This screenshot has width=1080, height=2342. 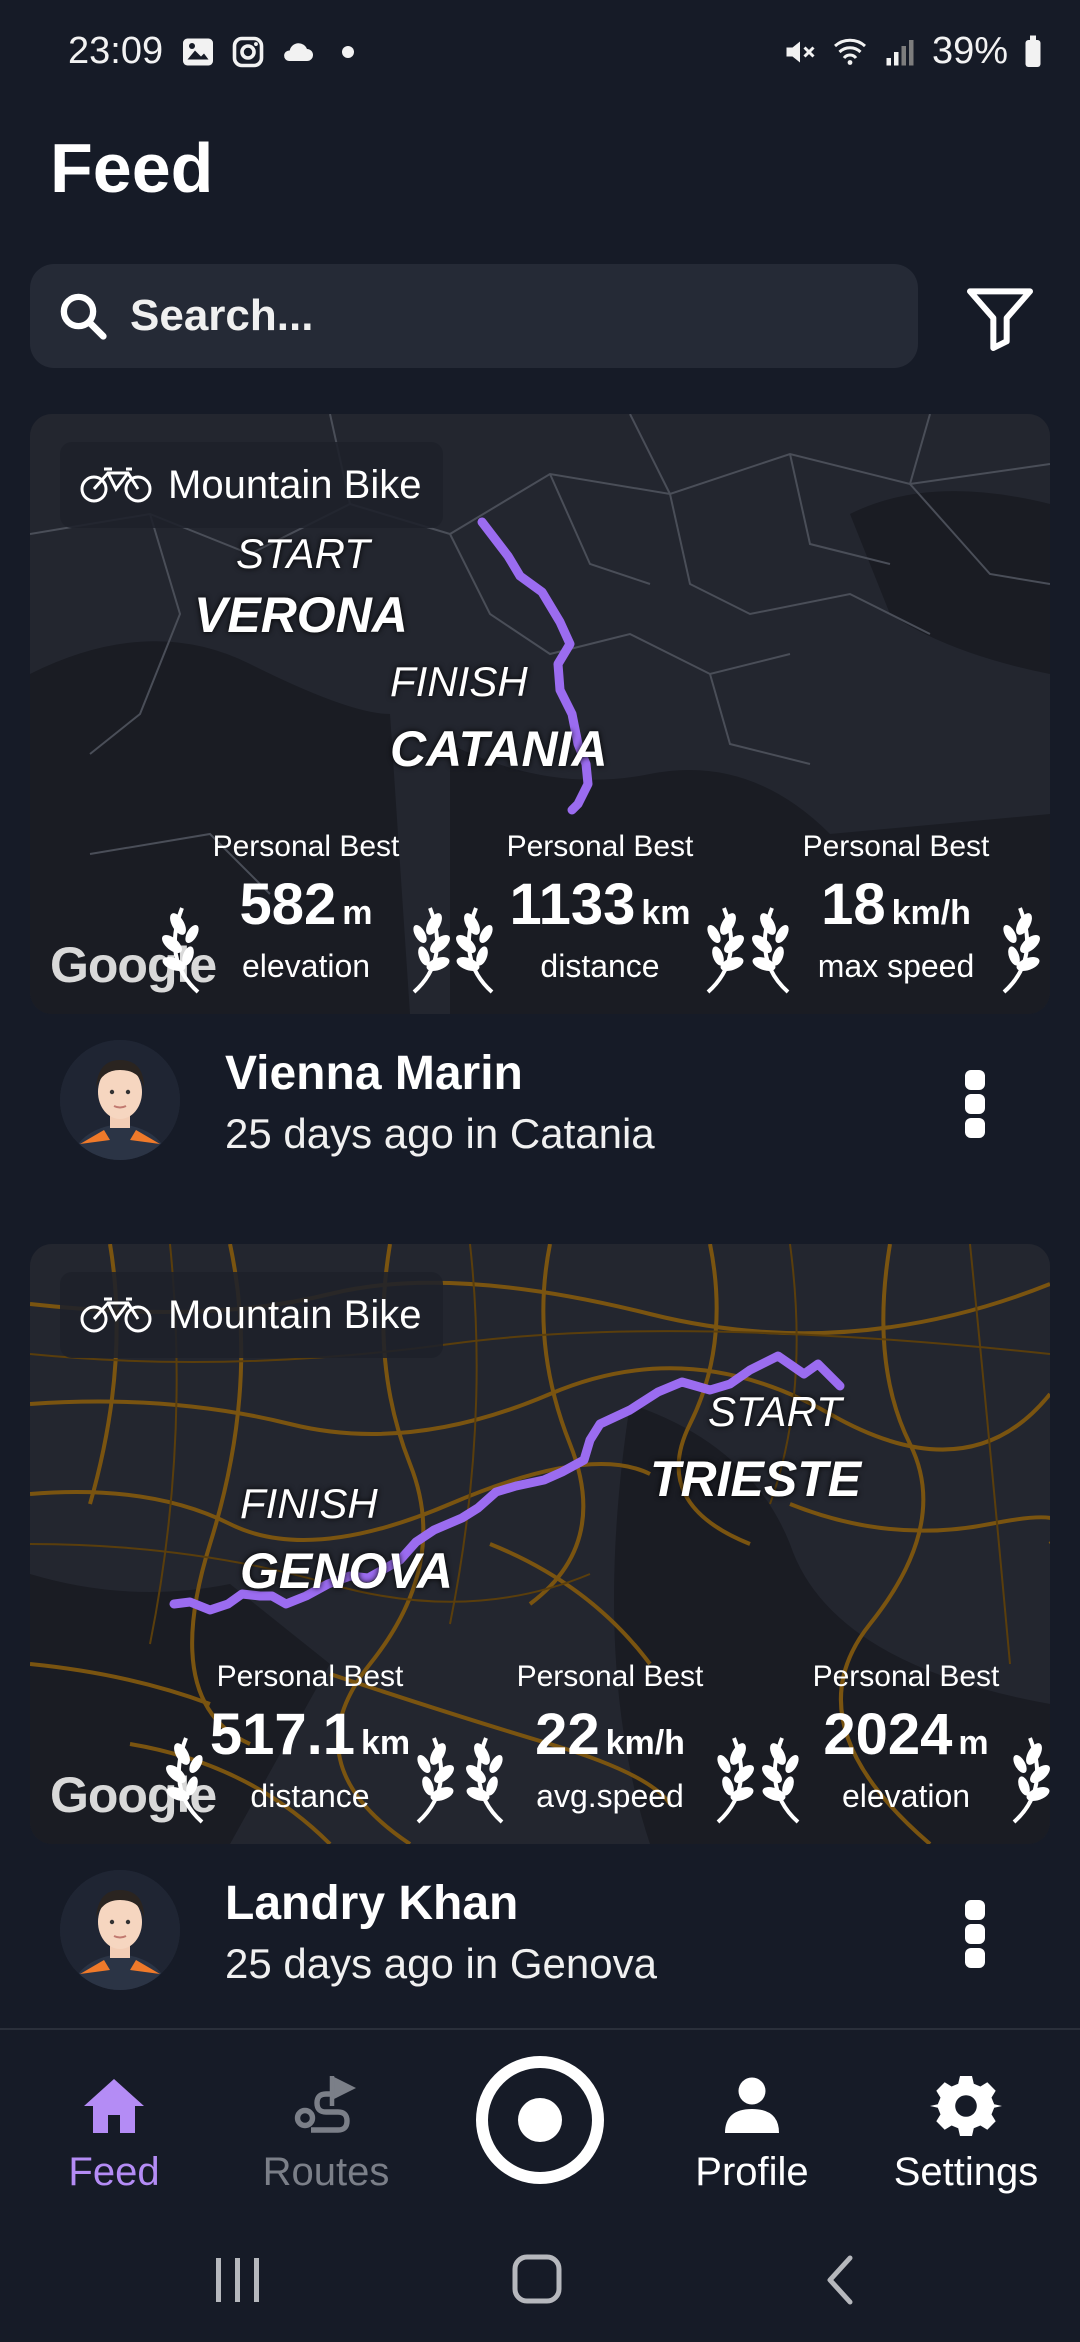 What do you see at coordinates (371, 1903) in the screenshot?
I see `user-name: Landry Khan` at bounding box center [371, 1903].